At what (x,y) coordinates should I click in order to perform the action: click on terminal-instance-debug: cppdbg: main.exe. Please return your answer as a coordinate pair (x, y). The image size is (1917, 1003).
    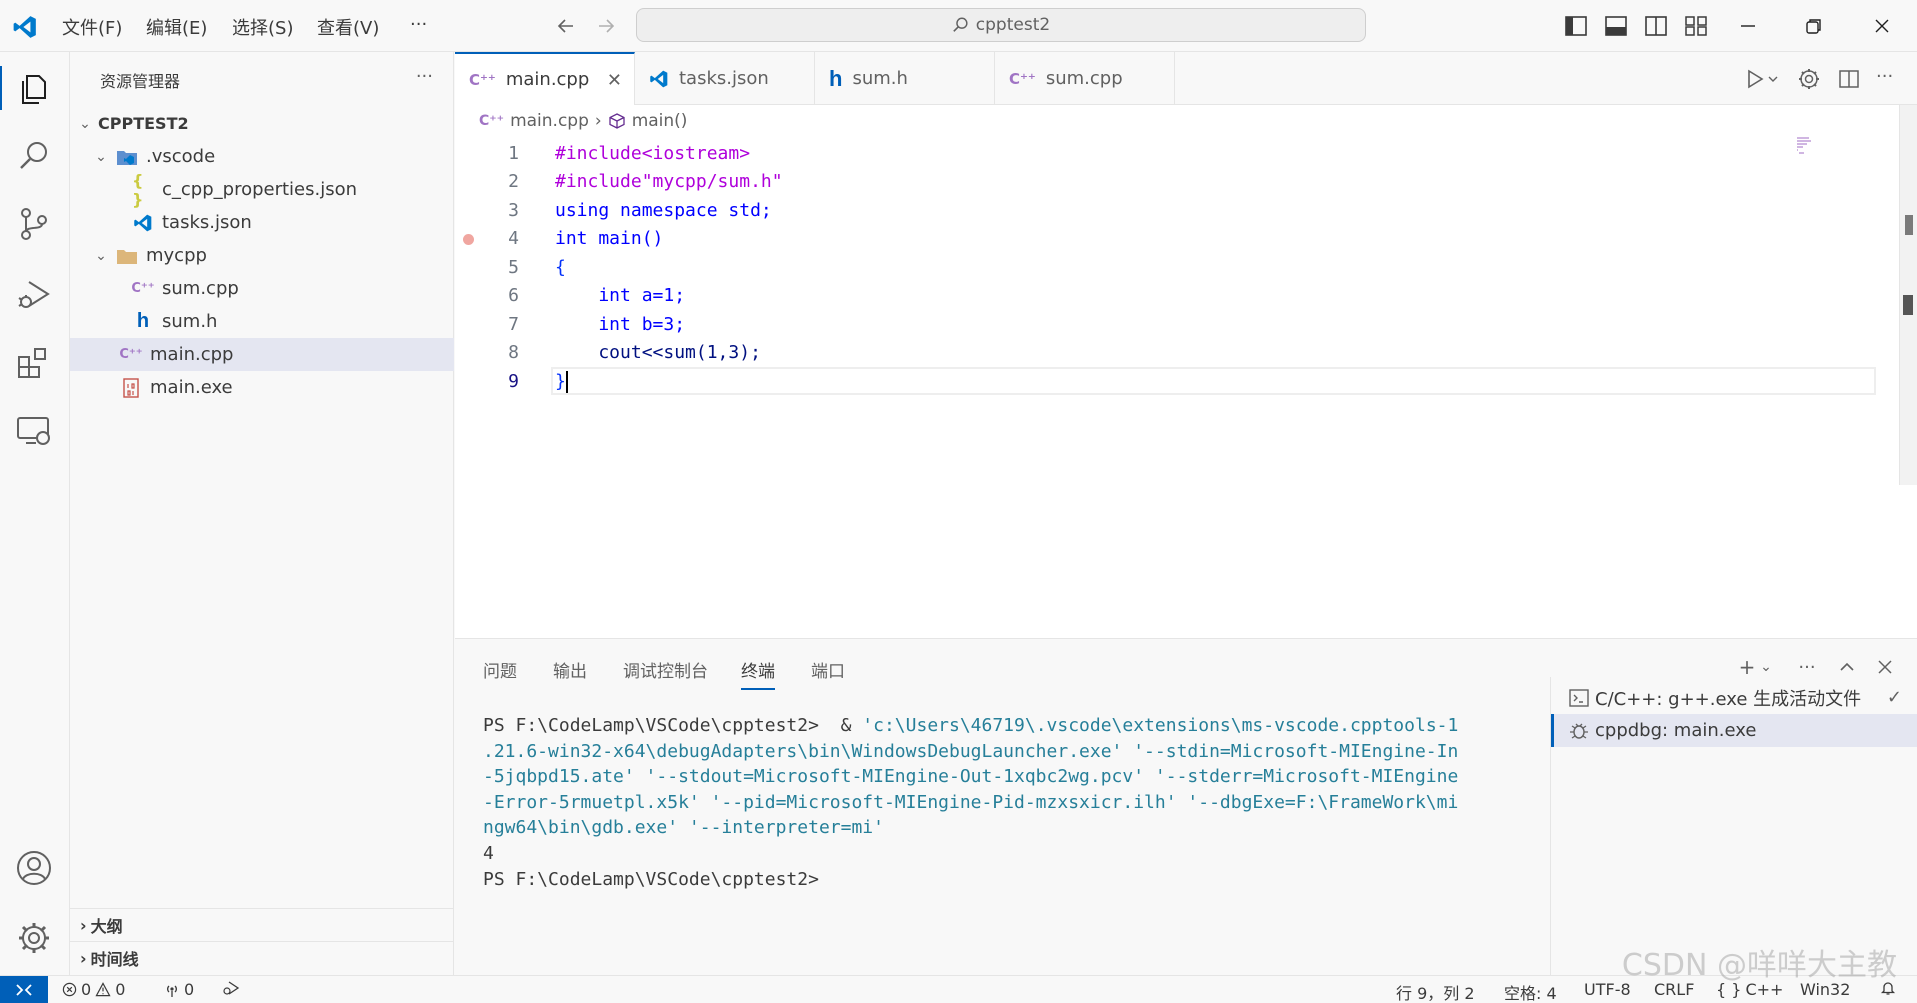
    Looking at the image, I should click on (1734, 730).